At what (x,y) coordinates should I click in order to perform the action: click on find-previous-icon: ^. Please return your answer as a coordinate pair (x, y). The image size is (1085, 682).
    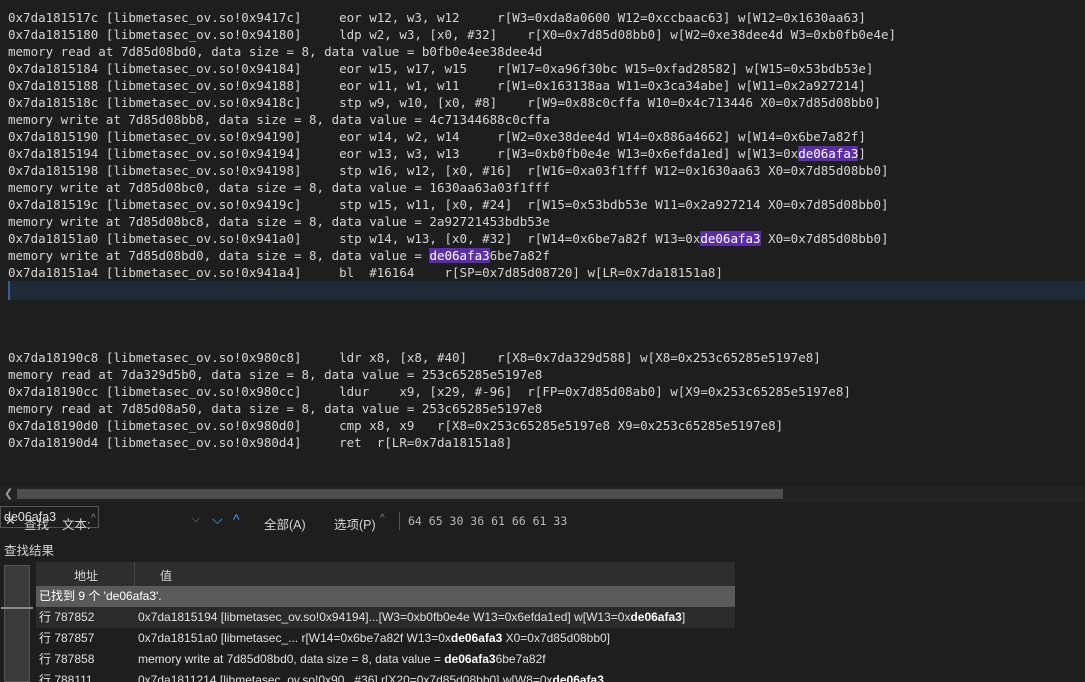
    Looking at the image, I should click on (236, 519).